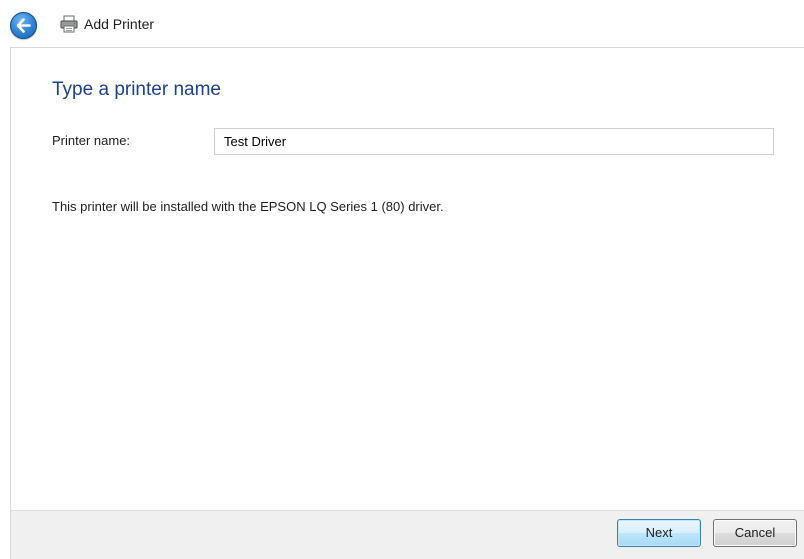  I want to click on cancel-button: Cancel, so click(755, 533).